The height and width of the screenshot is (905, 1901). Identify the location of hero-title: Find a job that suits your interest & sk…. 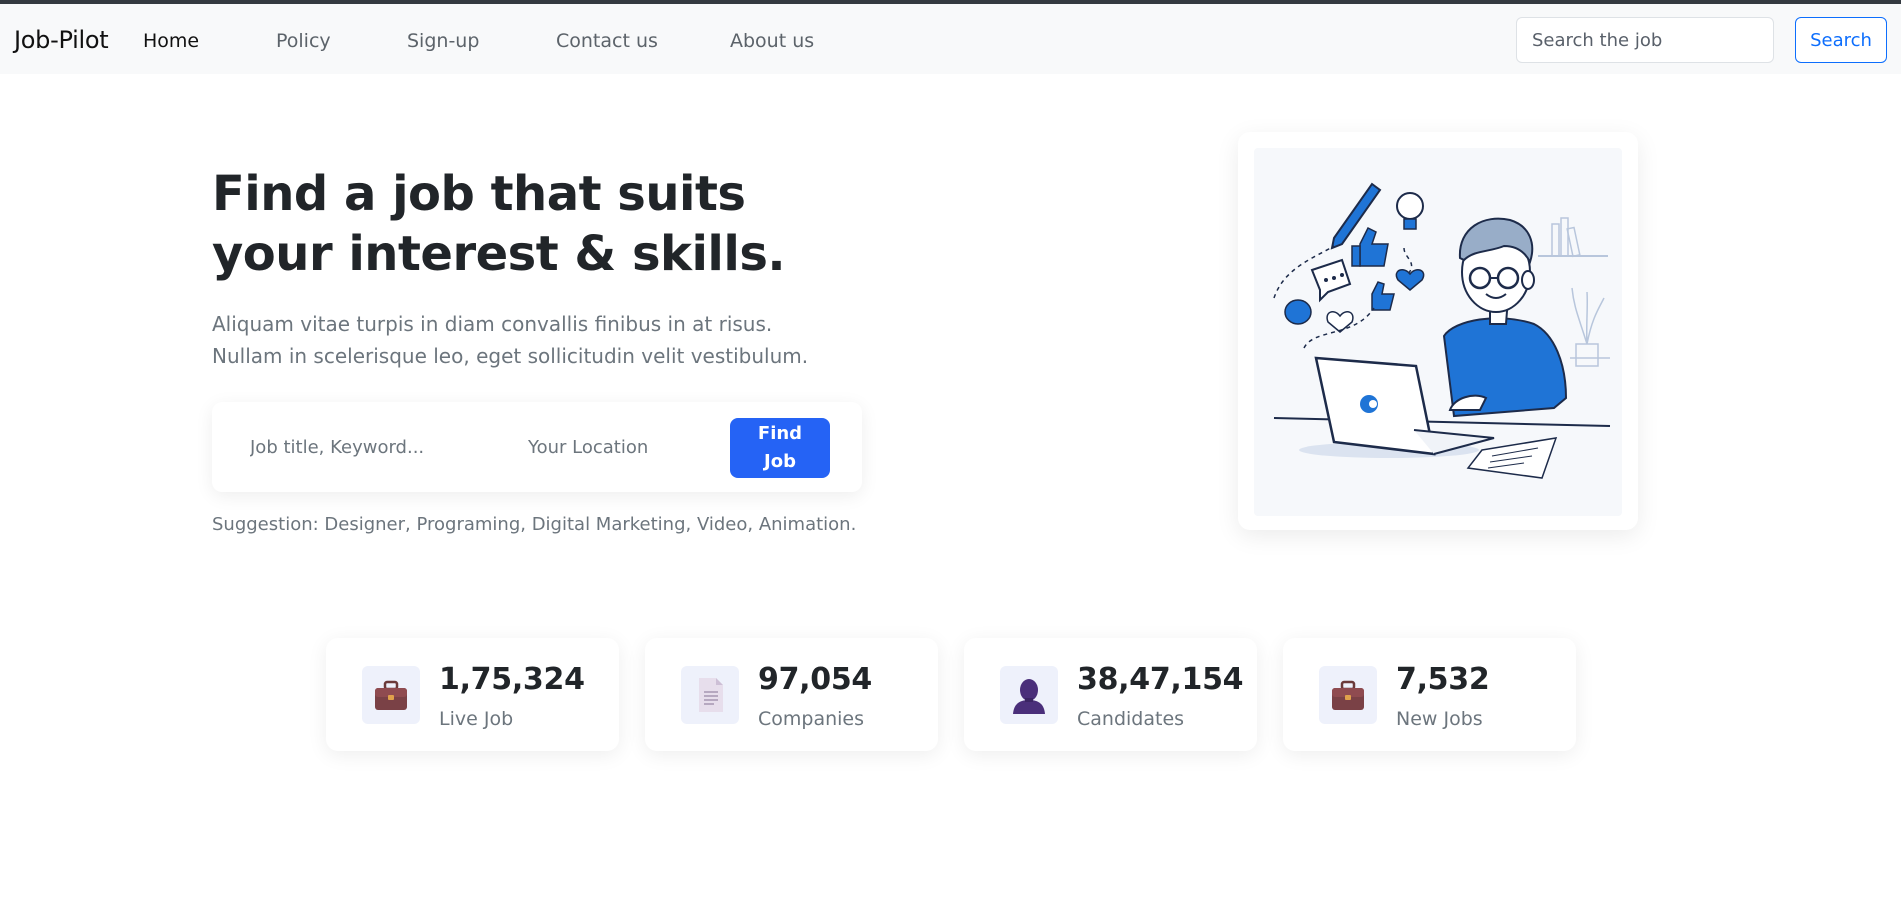
(562, 224).